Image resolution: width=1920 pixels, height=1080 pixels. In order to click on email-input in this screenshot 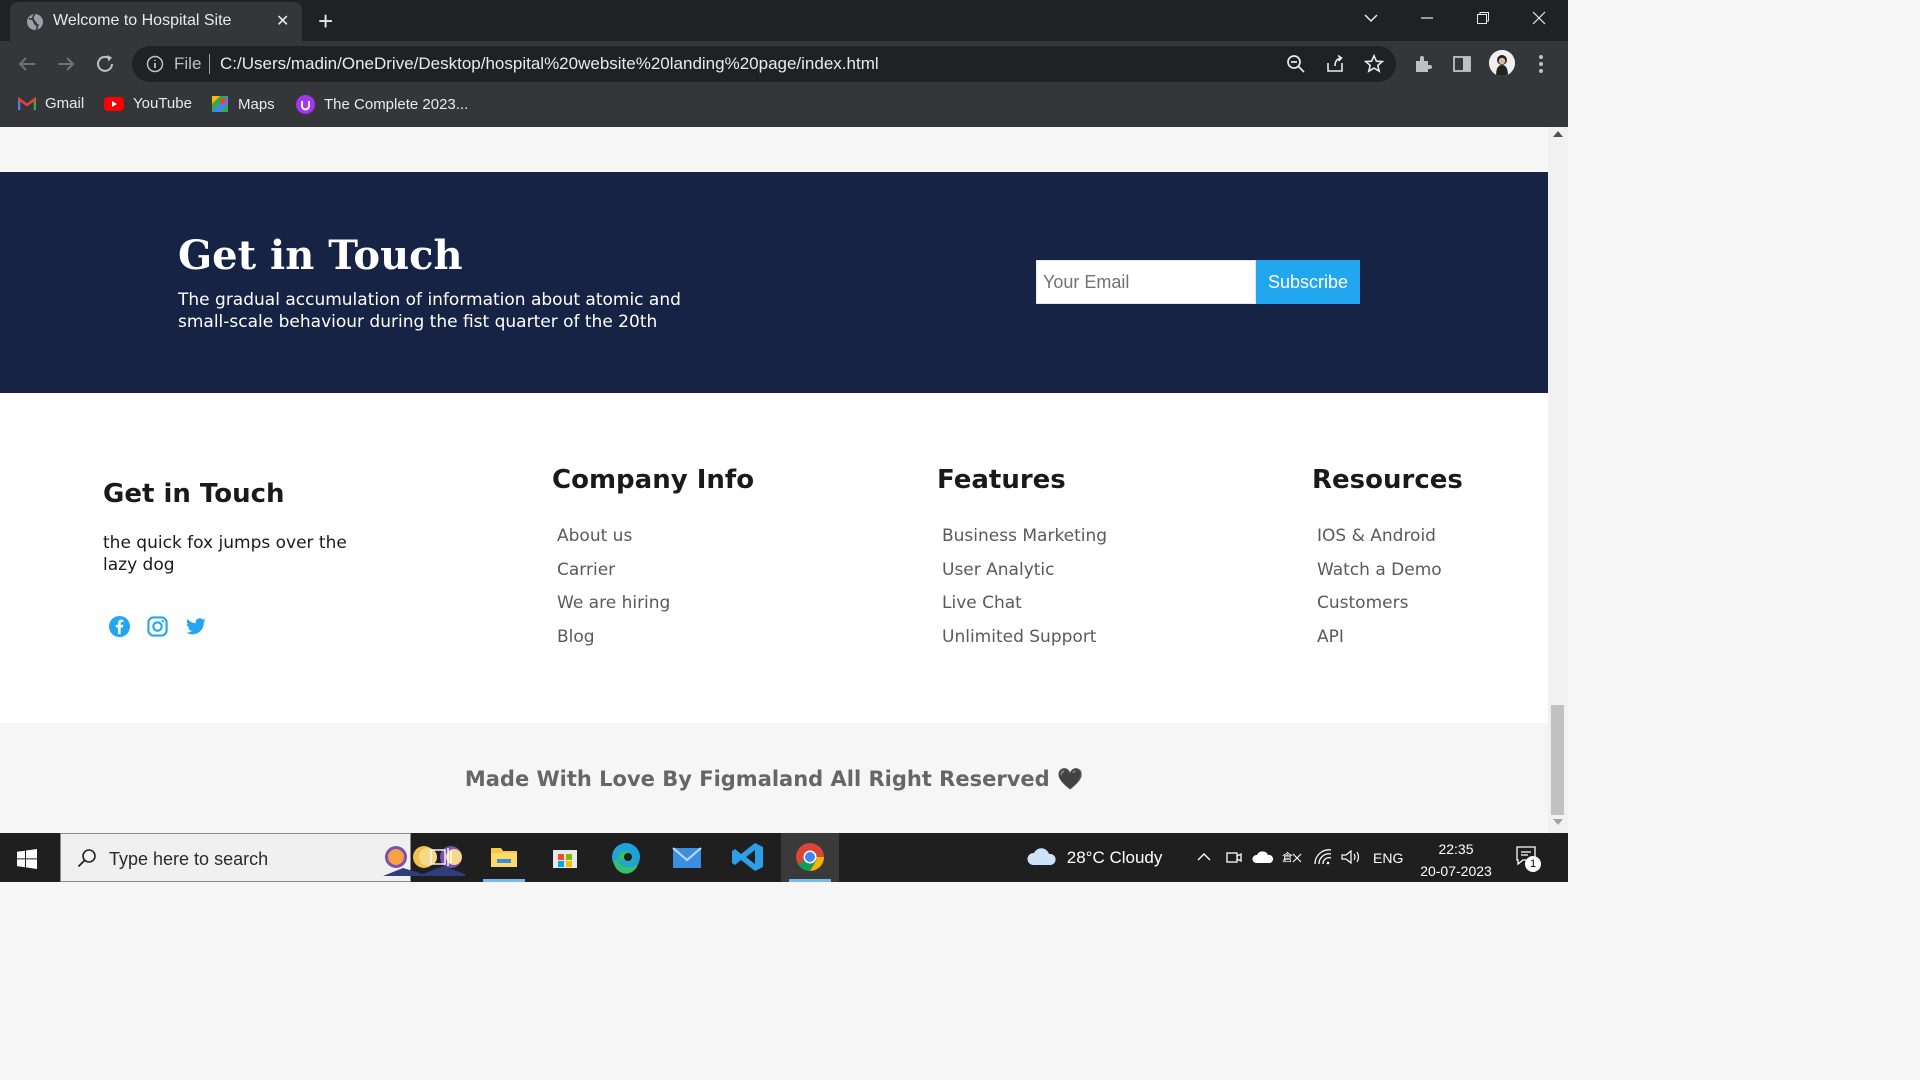, I will do `click(1146, 282)`.